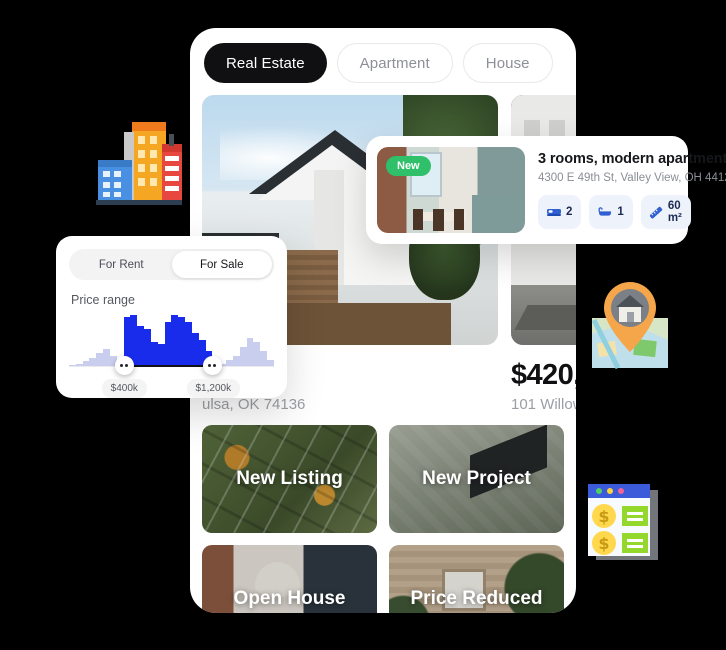  I want to click on category-tile-label: New Listing, so click(289, 478).